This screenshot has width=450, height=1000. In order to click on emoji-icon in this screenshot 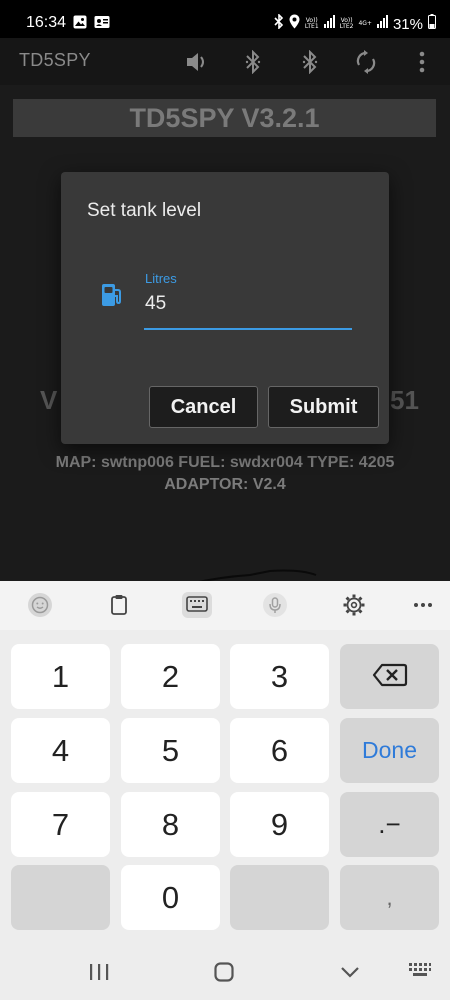, I will do `click(40, 605)`.